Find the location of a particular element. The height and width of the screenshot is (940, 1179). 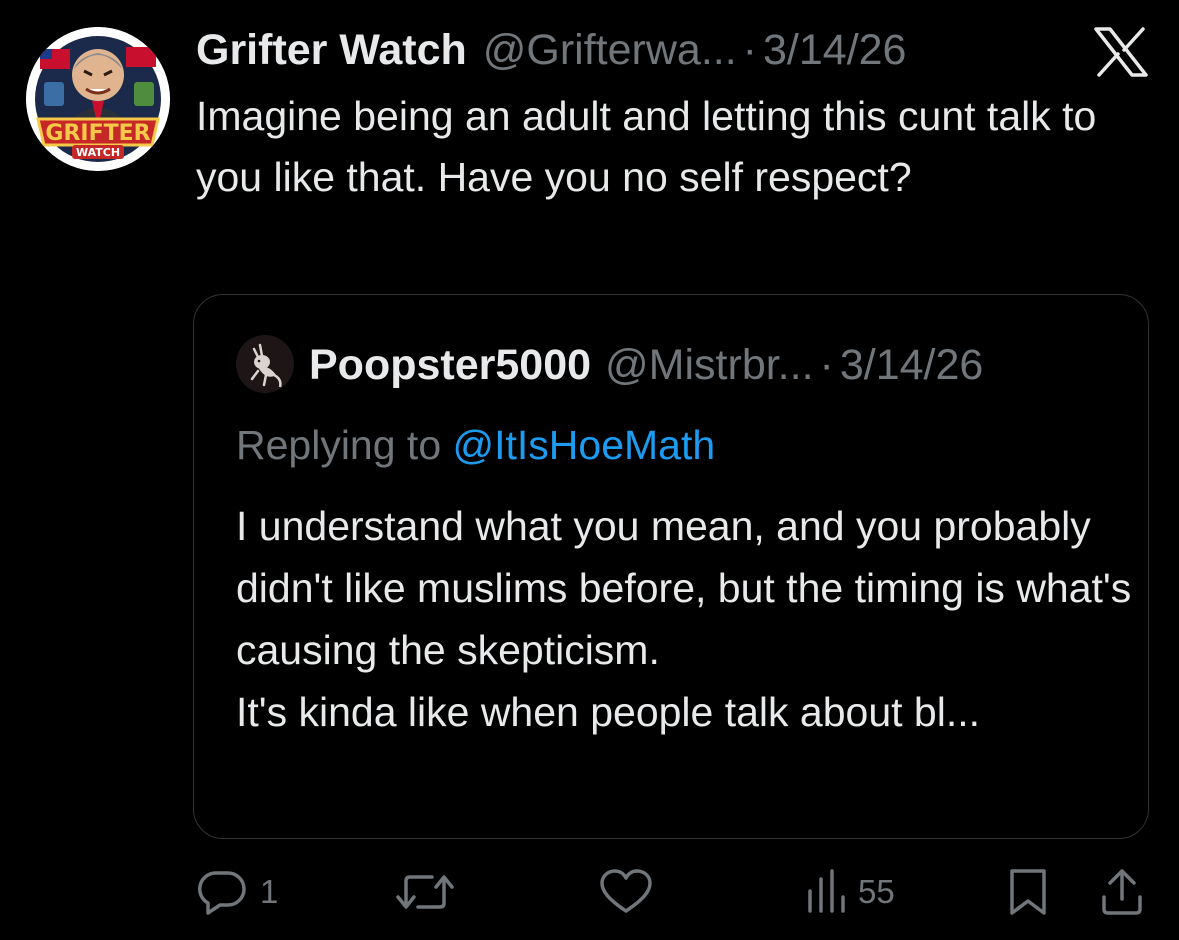

x-logo-icon is located at coordinates (1121, 52).